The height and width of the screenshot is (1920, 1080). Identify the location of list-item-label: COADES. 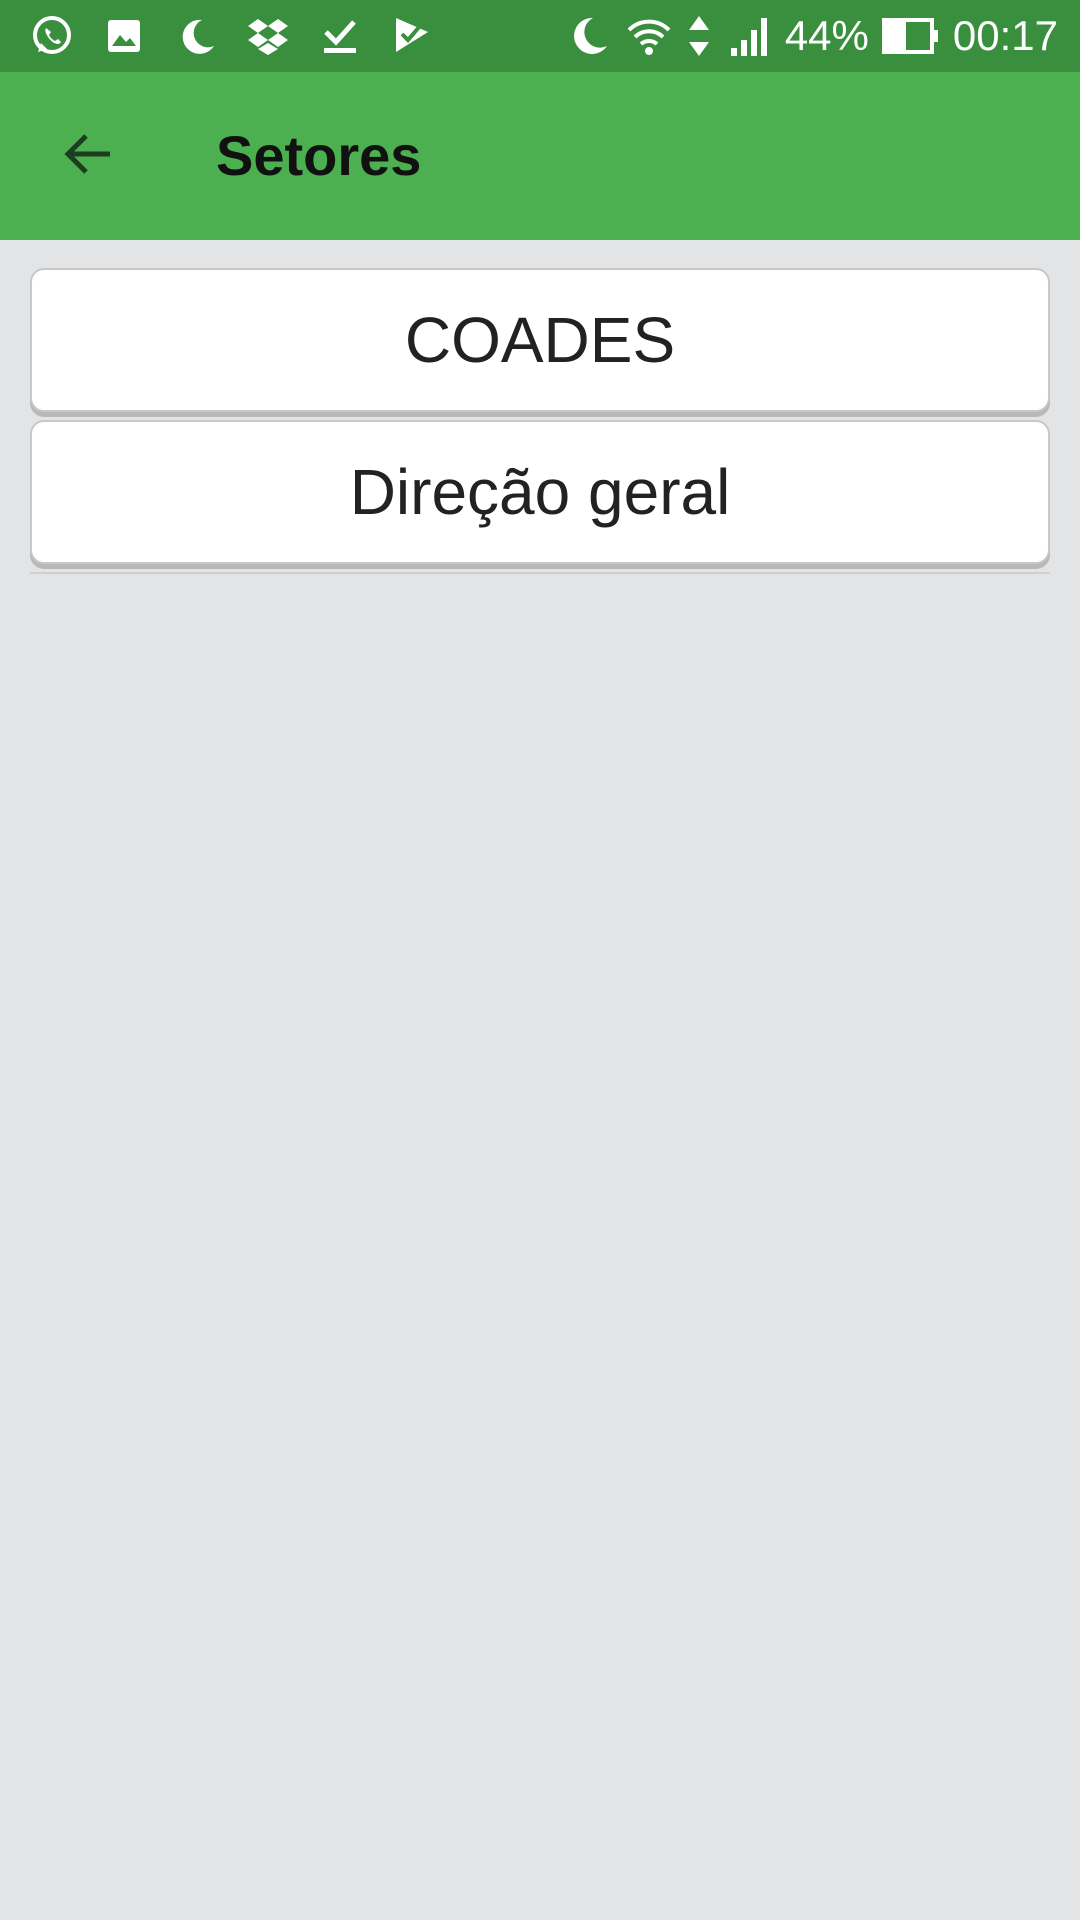
(540, 340).